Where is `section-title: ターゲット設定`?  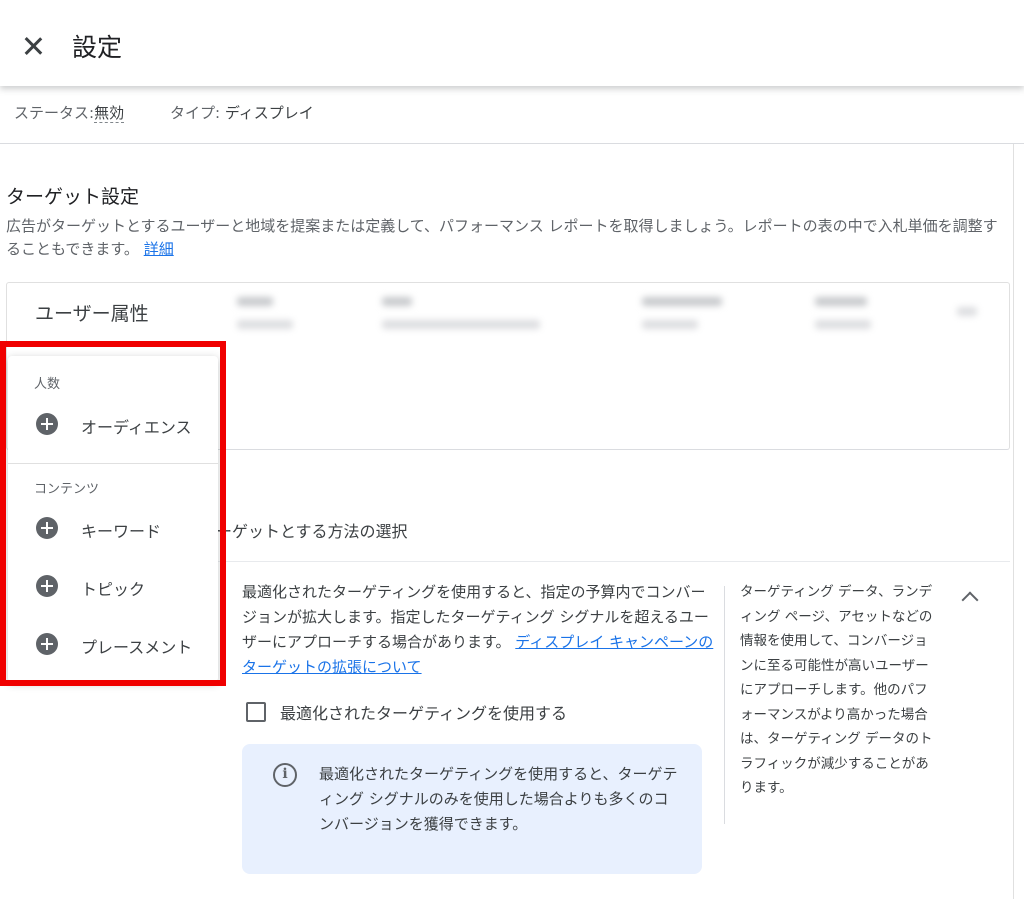
section-title: ターゲット設定 is located at coordinates (73, 197).